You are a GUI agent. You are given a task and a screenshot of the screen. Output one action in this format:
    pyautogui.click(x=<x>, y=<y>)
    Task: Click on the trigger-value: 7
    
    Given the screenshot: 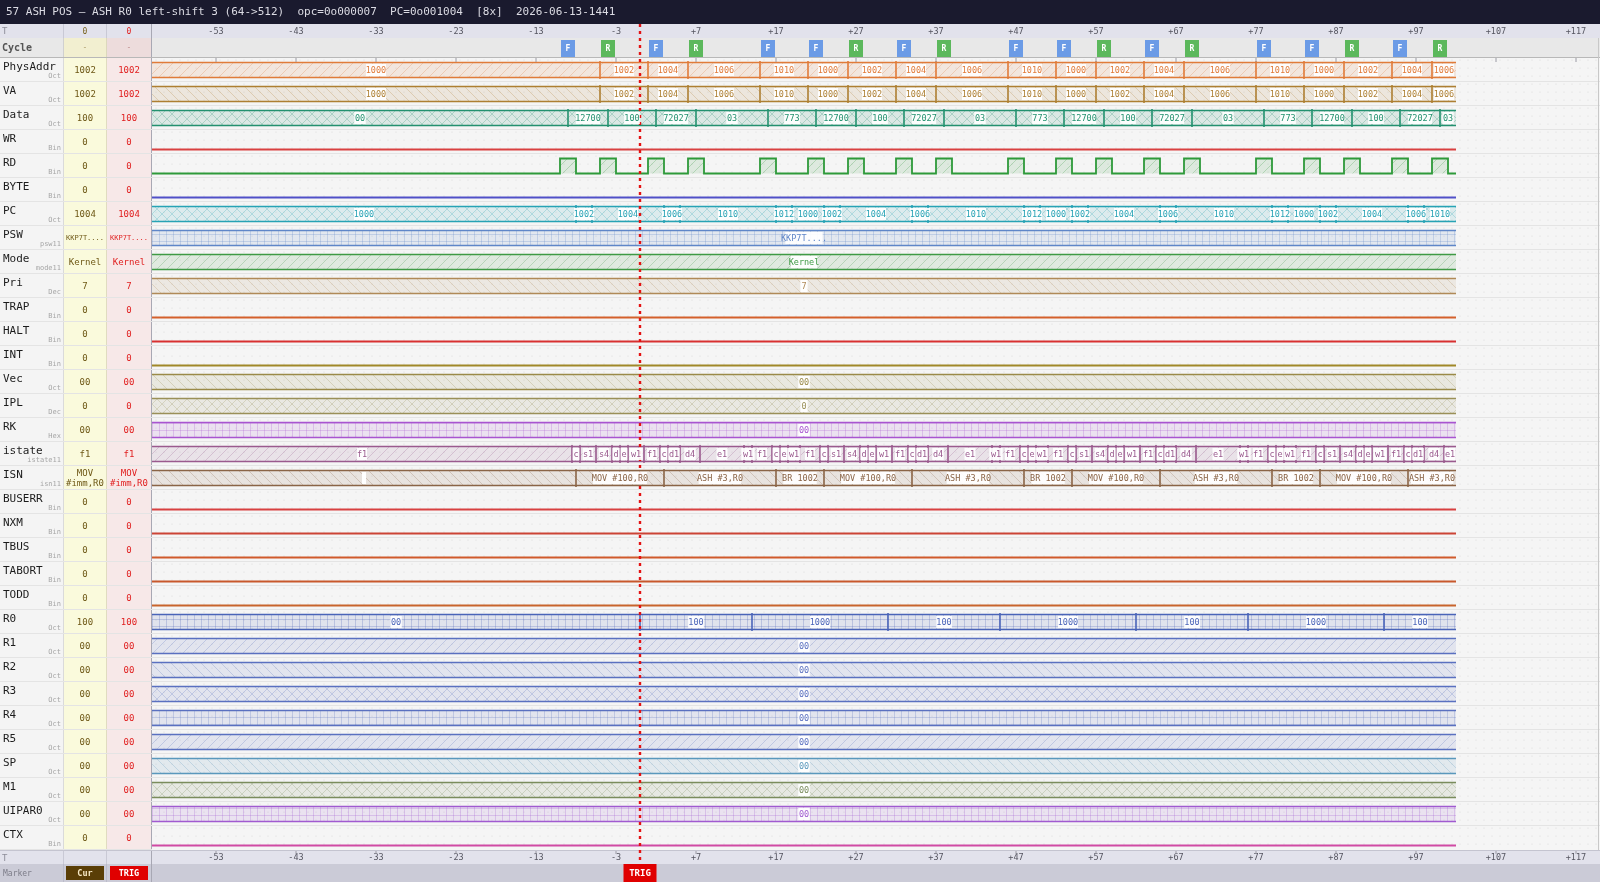 What is the action you would take?
    pyautogui.click(x=129, y=285)
    